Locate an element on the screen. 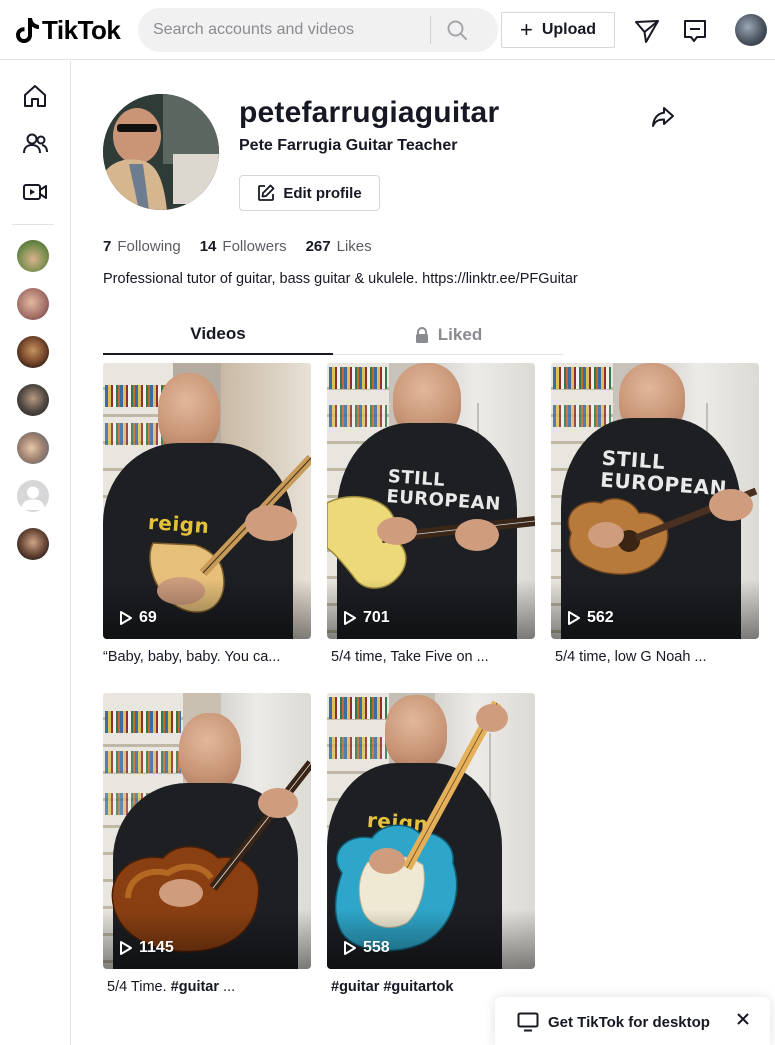 The height and width of the screenshot is (1045, 775). search-button is located at coordinates (457, 30).